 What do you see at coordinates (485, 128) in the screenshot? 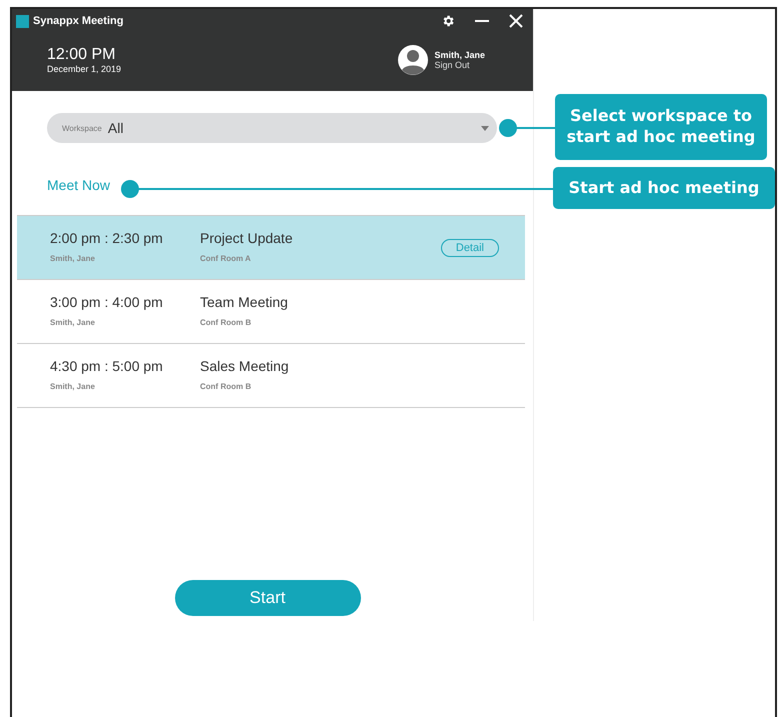
I see `dropdown-caret-icon` at bounding box center [485, 128].